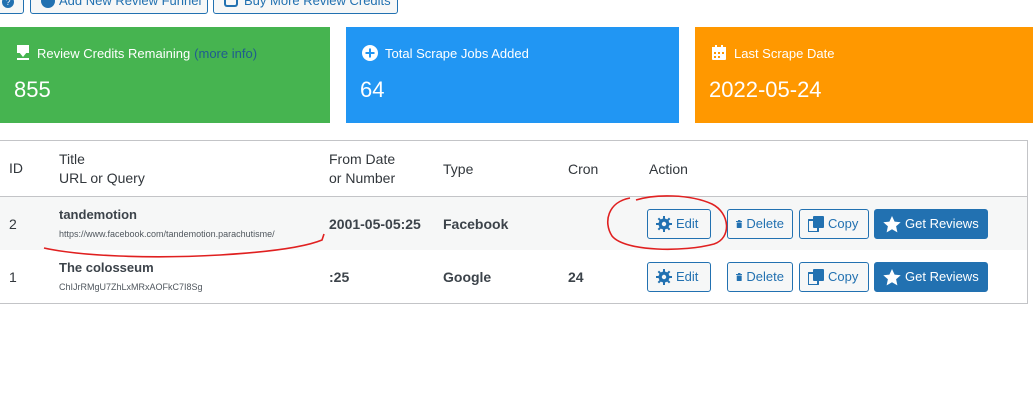 Image resolution: width=1033 pixels, height=395 pixels. I want to click on jobs-card-header: Total Scrape Jobs Added, so click(445, 53).